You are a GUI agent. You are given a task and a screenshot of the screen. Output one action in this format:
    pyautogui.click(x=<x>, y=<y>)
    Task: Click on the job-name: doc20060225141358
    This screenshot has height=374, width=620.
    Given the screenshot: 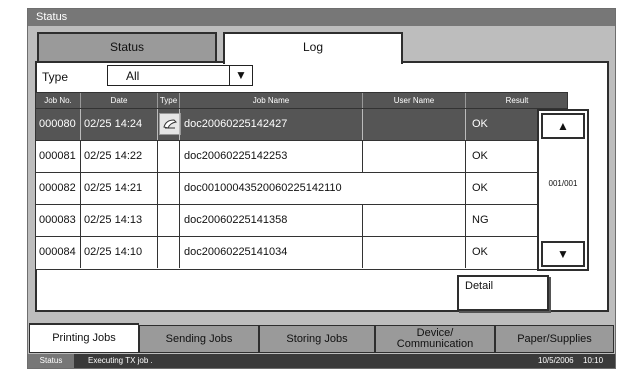 What is the action you would take?
    pyautogui.click(x=236, y=220)
    